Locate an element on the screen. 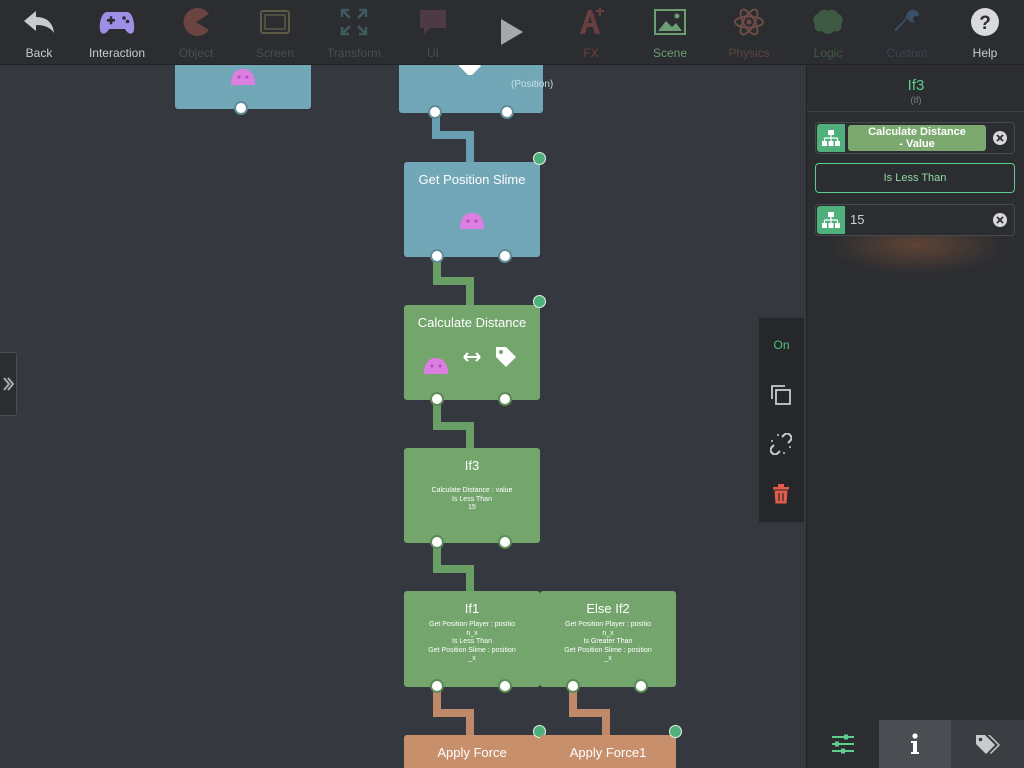  scene-button: Scene is located at coordinates (670, 32).